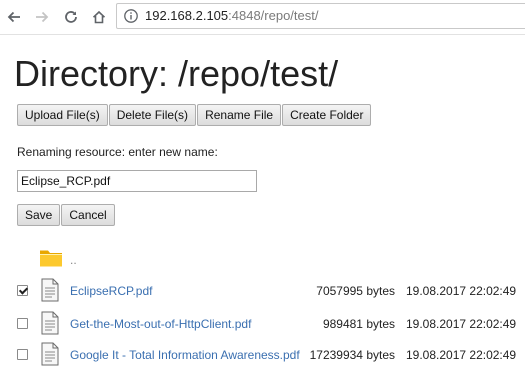 The height and width of the screenshot is (375, 525). Describe the element at coordinates (352, 355) in the screenshot. I see `file-size: 17239934 bytes` at that location.